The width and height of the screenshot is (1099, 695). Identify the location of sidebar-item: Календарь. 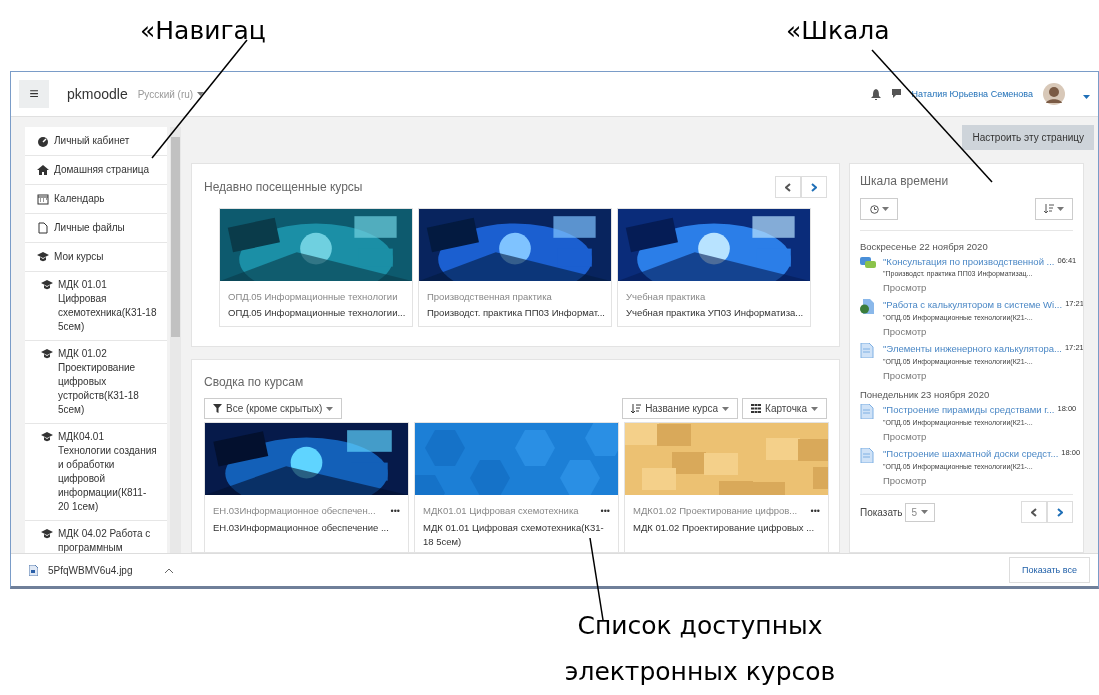
(96, 200).